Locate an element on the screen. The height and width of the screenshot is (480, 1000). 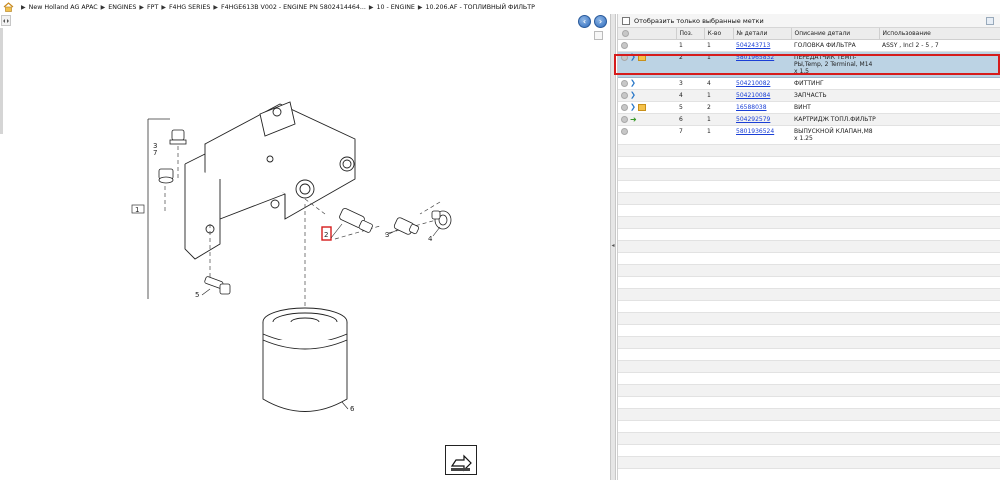
next-arrow-icon: › is located at coordinates (600, 21).